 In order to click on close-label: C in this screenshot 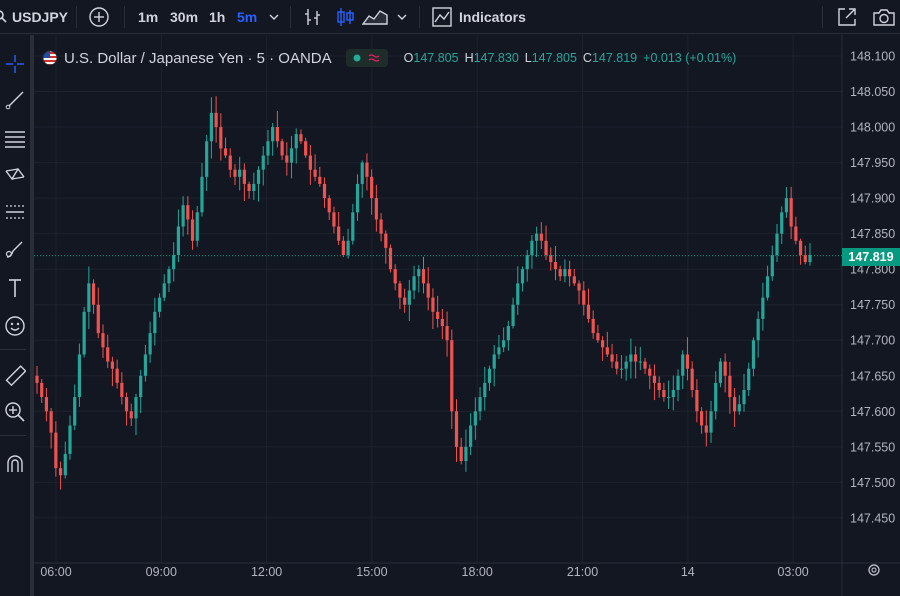, I will do `click(587, 58)`.